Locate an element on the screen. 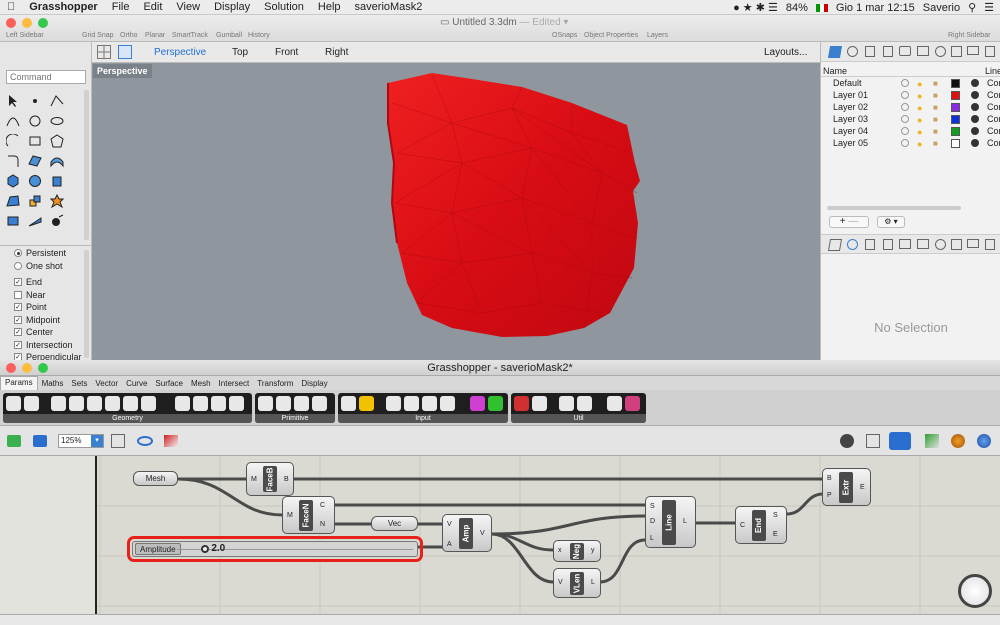  right-sidebar-toggle: Right Sidebar is located at coordinates (969, 35).